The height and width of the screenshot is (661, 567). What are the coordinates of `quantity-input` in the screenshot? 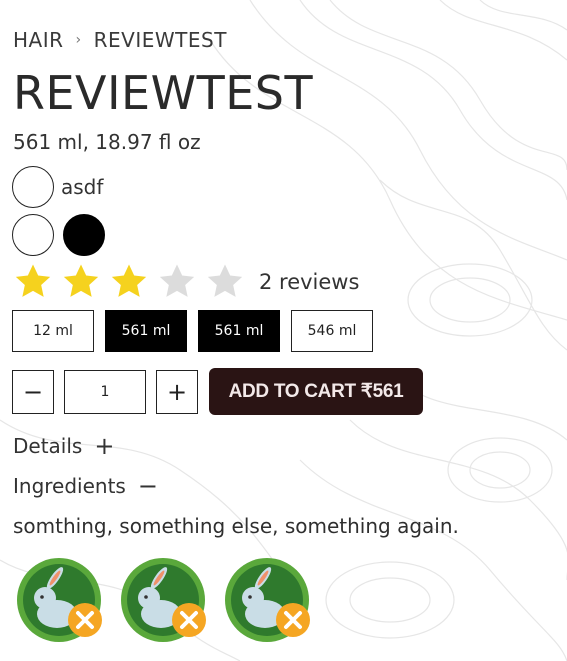 It's located at (105, 391).